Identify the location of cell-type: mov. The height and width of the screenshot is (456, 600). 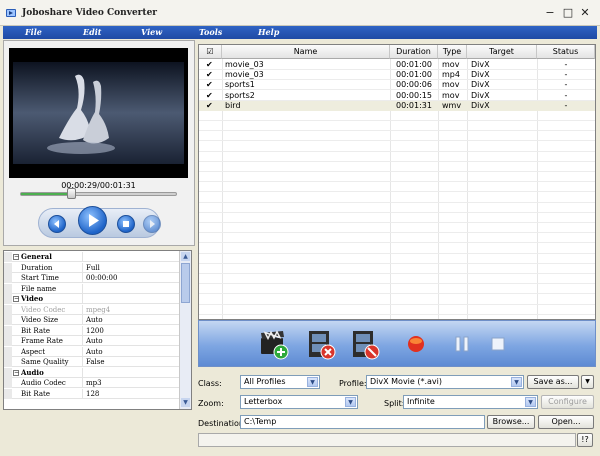
(451, 85).